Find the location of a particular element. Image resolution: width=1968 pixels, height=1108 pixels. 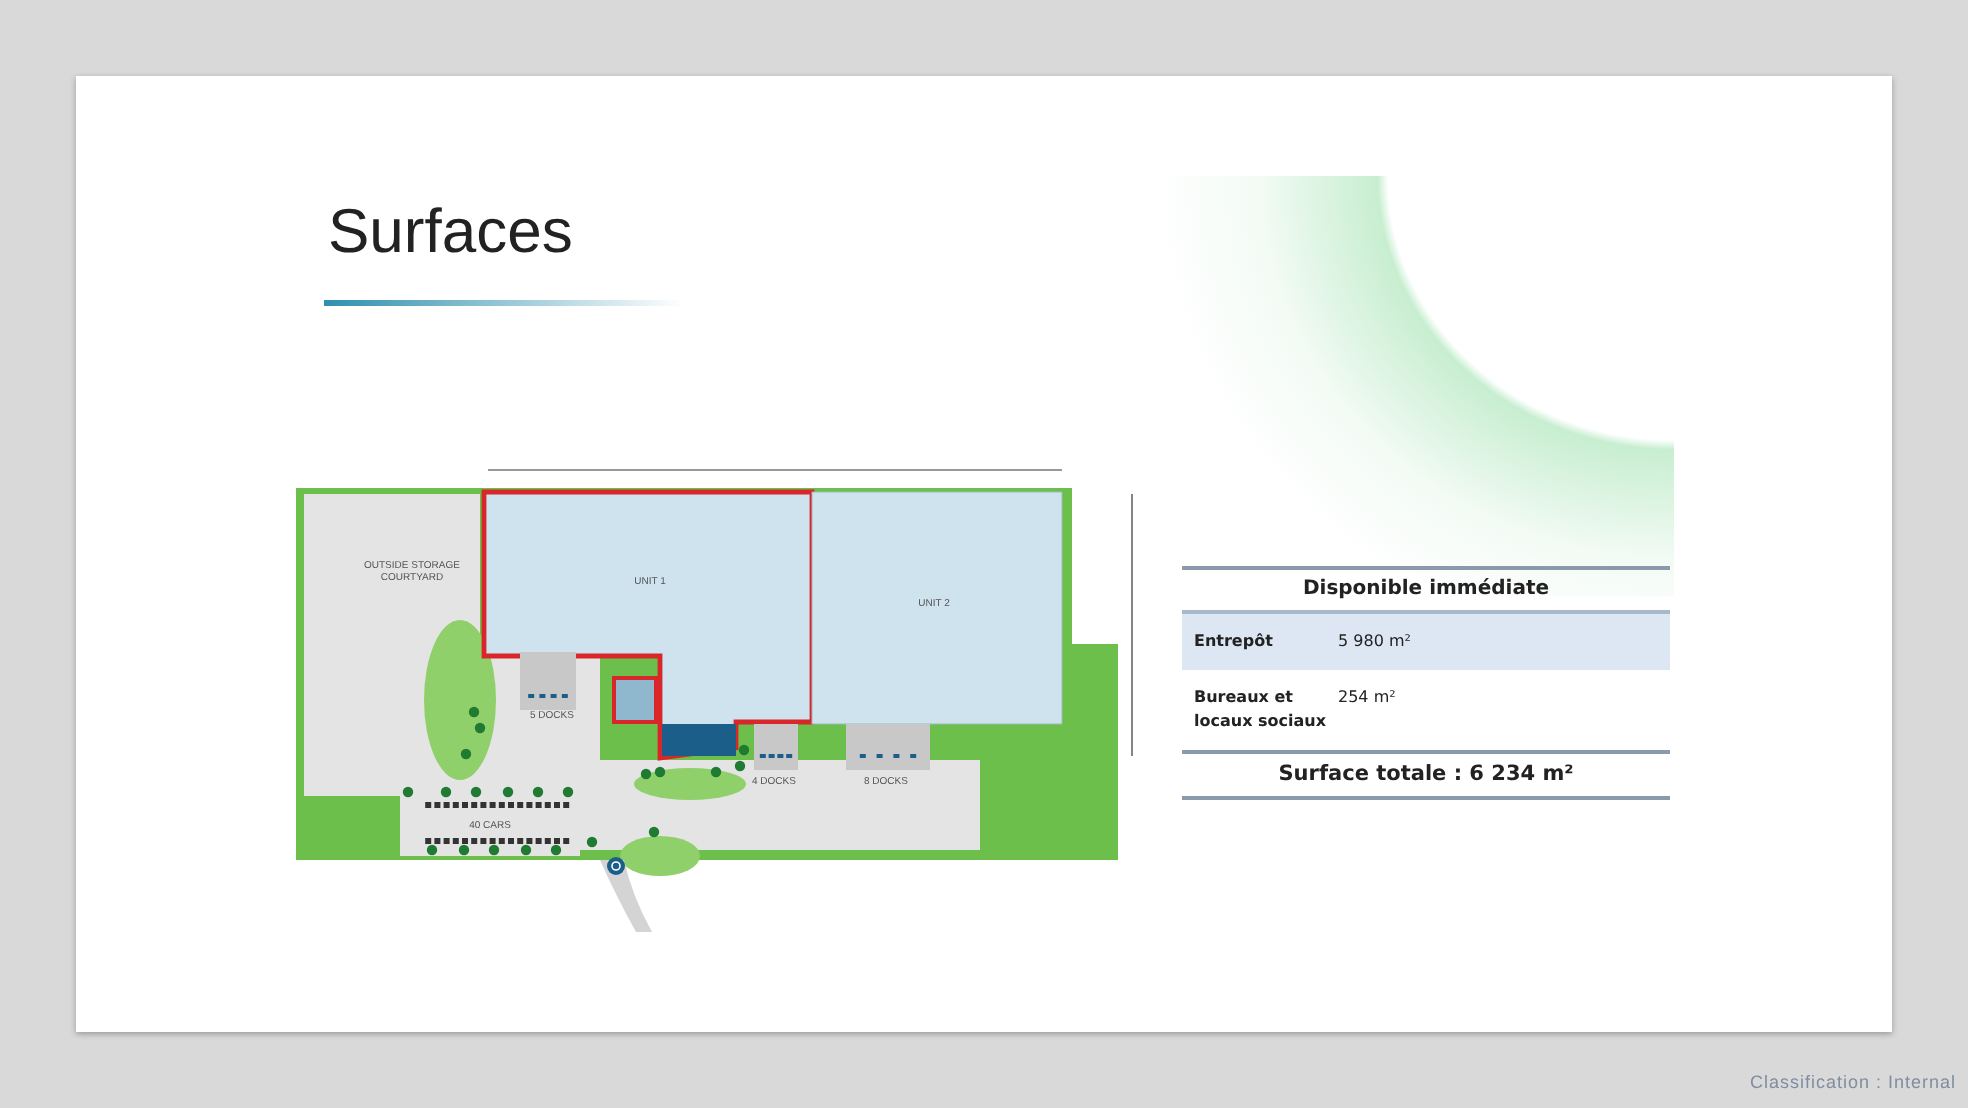

annex-block is located at coordinates (635, 700).